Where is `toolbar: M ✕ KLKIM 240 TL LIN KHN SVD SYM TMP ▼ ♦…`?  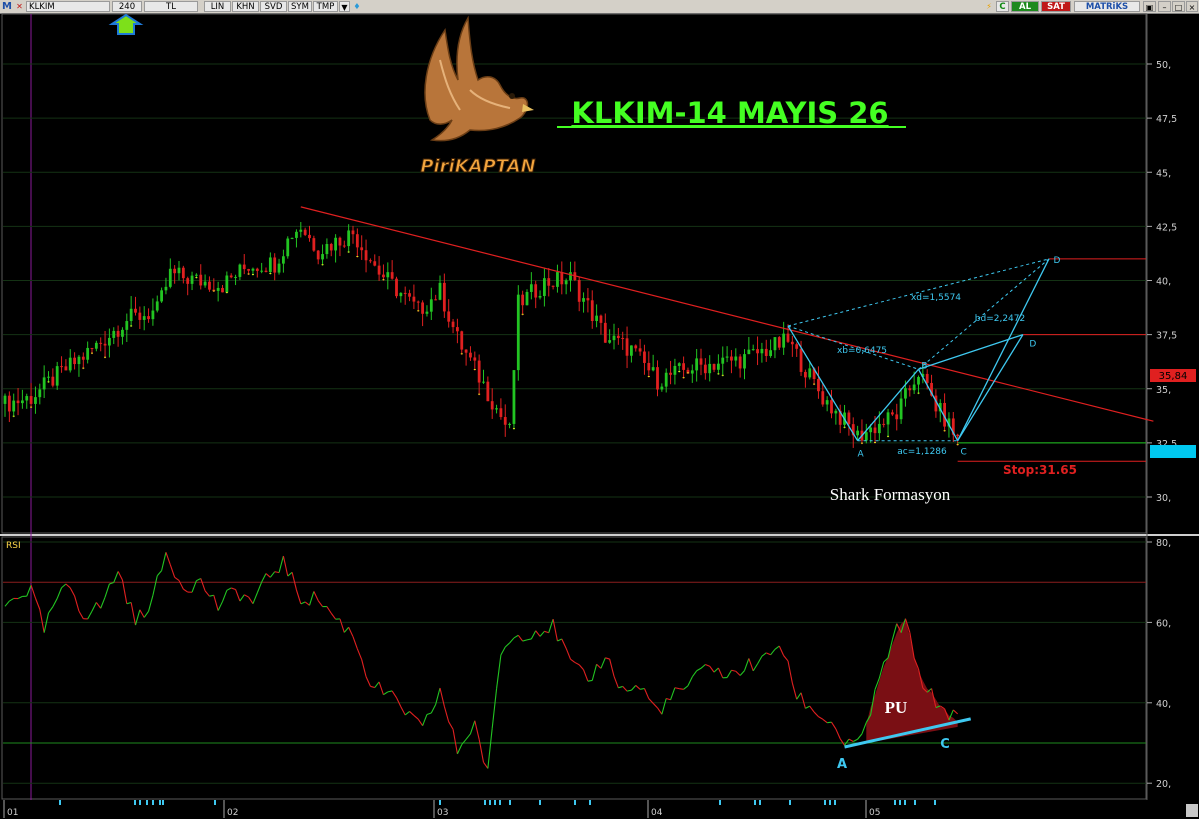
toolbar: M ✕ KLKIM 240 TL LIN KHN SVD SYM TMP ▼ ♦… is located at coordinates (599, 7).